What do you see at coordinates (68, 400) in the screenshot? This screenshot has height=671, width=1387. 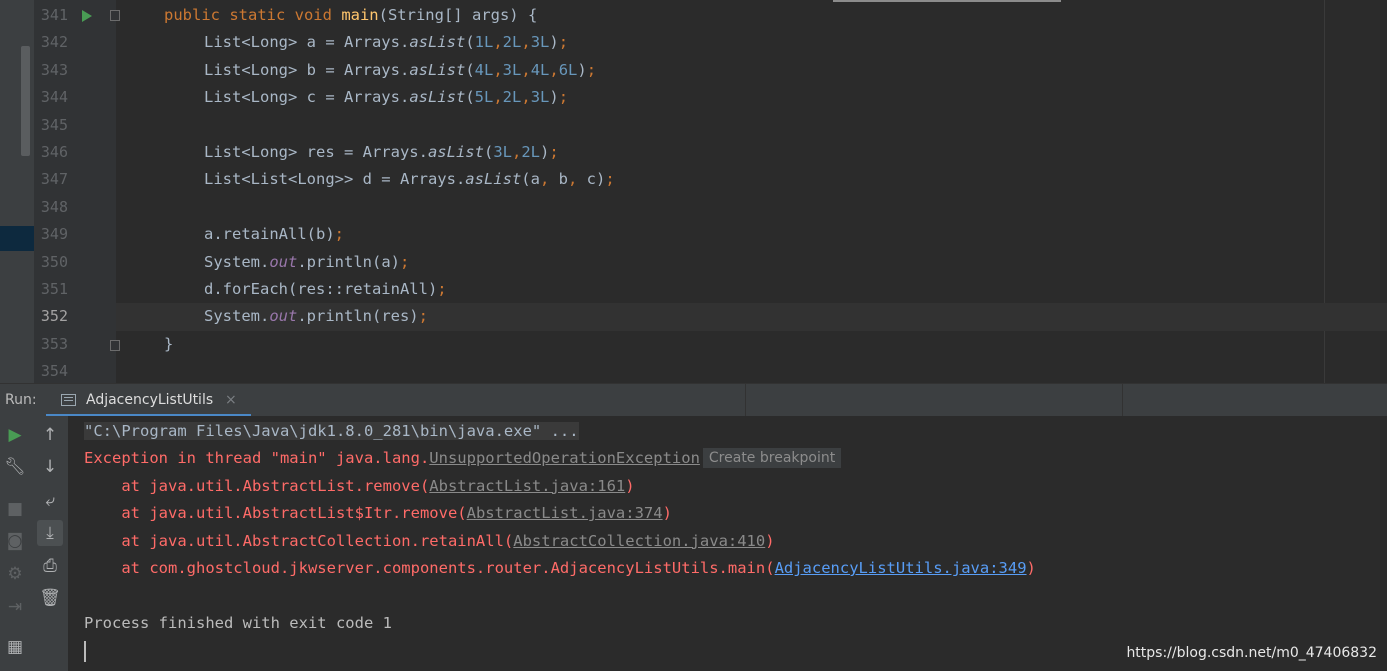 I see `console-icon` at bounding box center [68, 400].